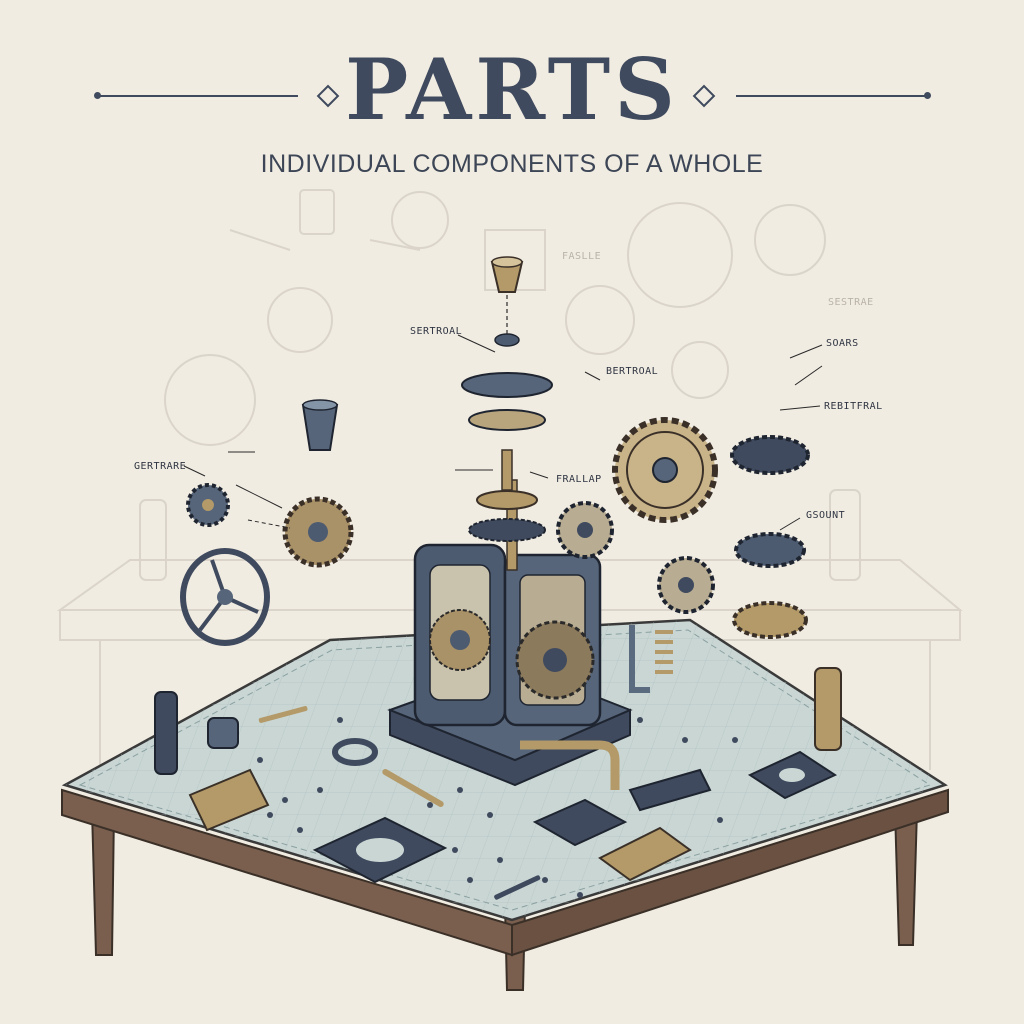  I want to click on callout-label: FRALLAP, so click(579, 479).